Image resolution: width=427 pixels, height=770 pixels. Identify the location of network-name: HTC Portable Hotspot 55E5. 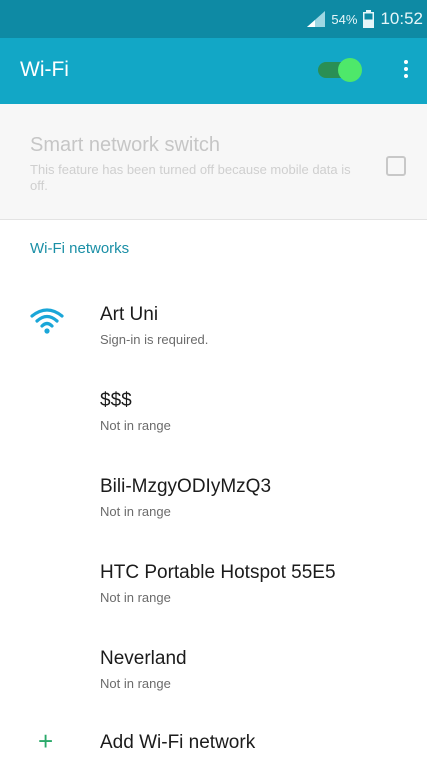
(218, 572).